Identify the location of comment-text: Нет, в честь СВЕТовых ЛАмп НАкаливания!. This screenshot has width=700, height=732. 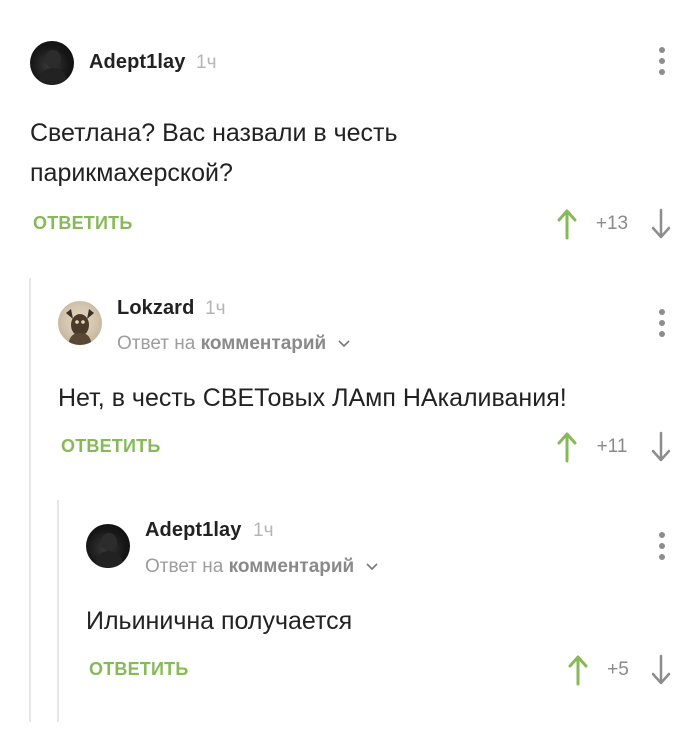
(363, 398).